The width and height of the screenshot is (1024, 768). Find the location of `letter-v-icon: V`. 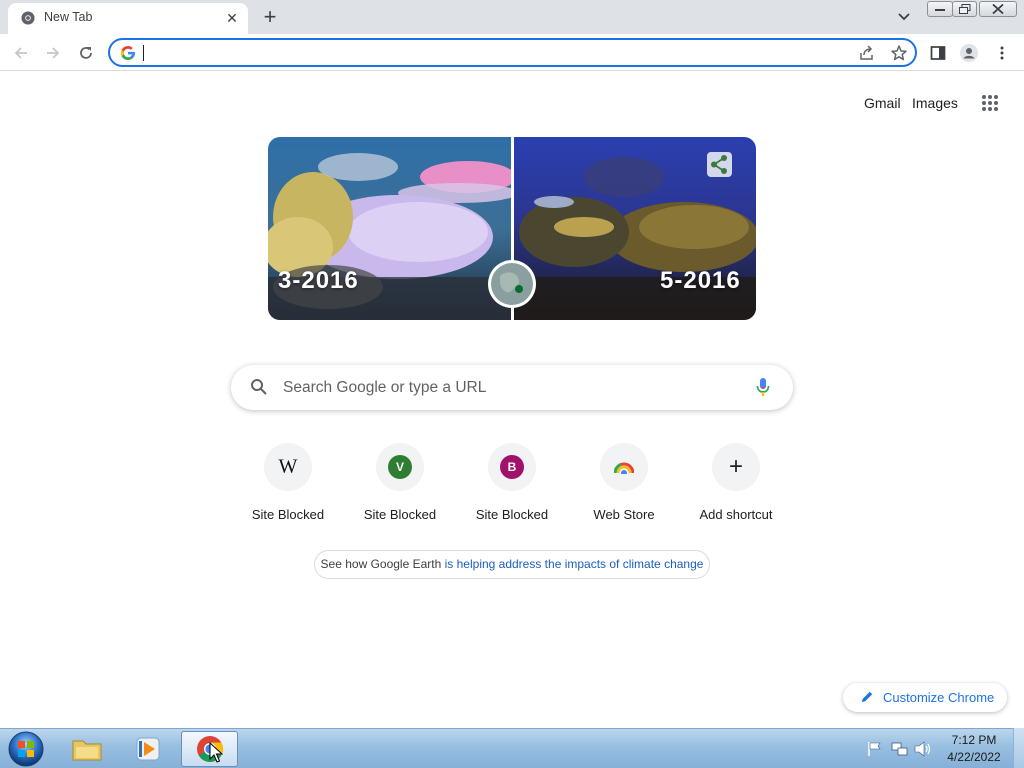

letter-v-icon: V is located at coordinates (400, 467).